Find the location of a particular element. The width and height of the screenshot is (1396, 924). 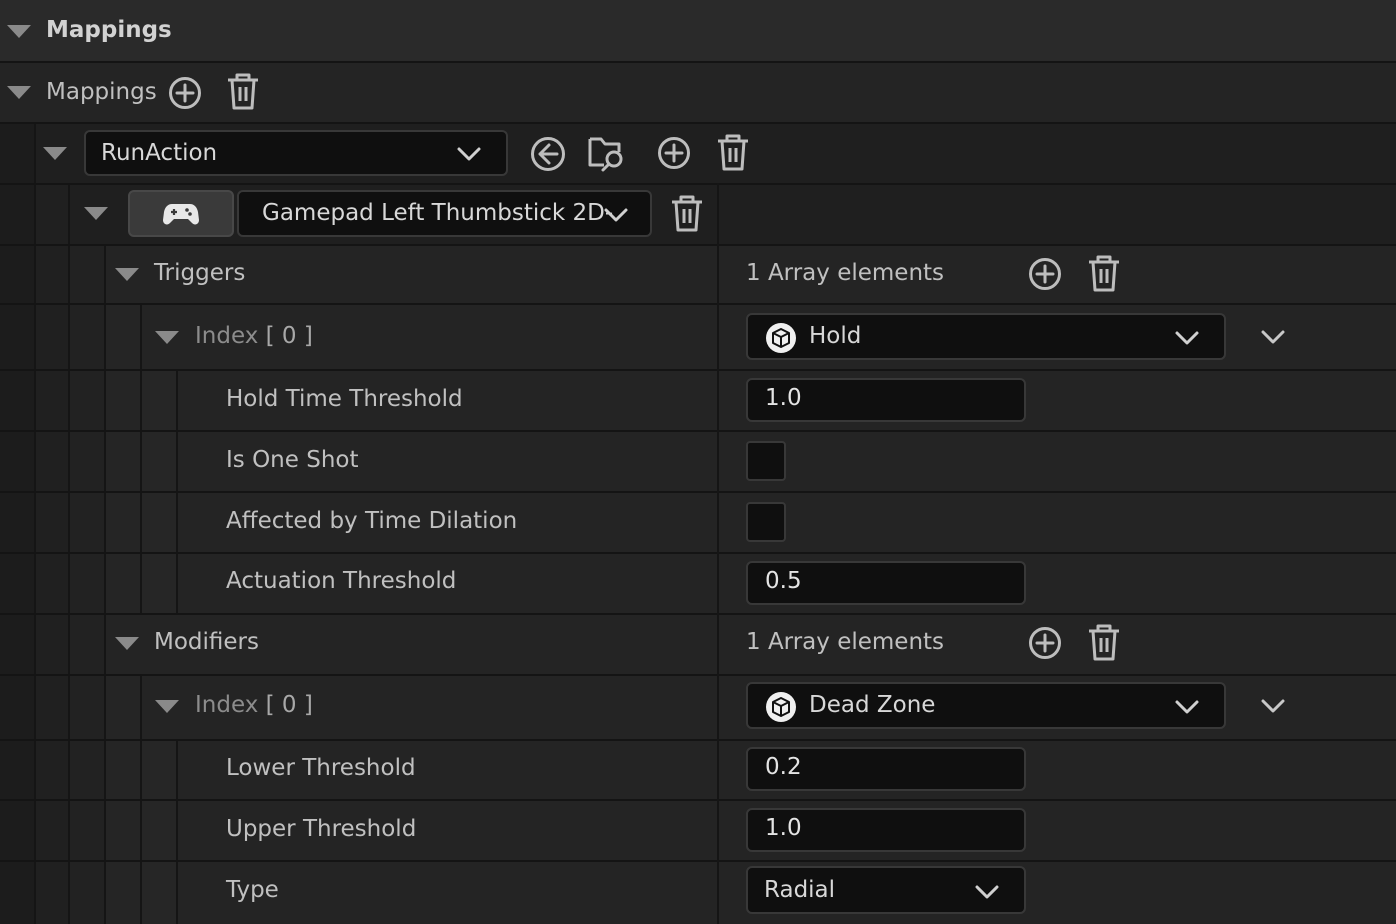

hold-time-field: 1.0 is located at coordinates (886, 400).